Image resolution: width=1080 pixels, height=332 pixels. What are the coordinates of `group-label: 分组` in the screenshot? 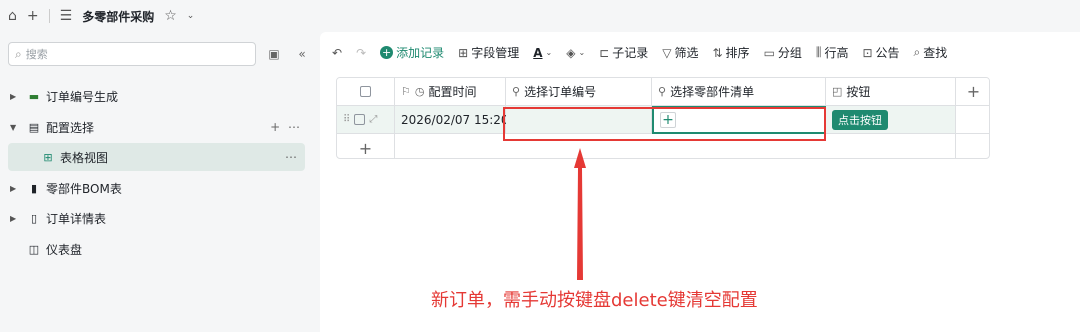 It's located at (789, 53).